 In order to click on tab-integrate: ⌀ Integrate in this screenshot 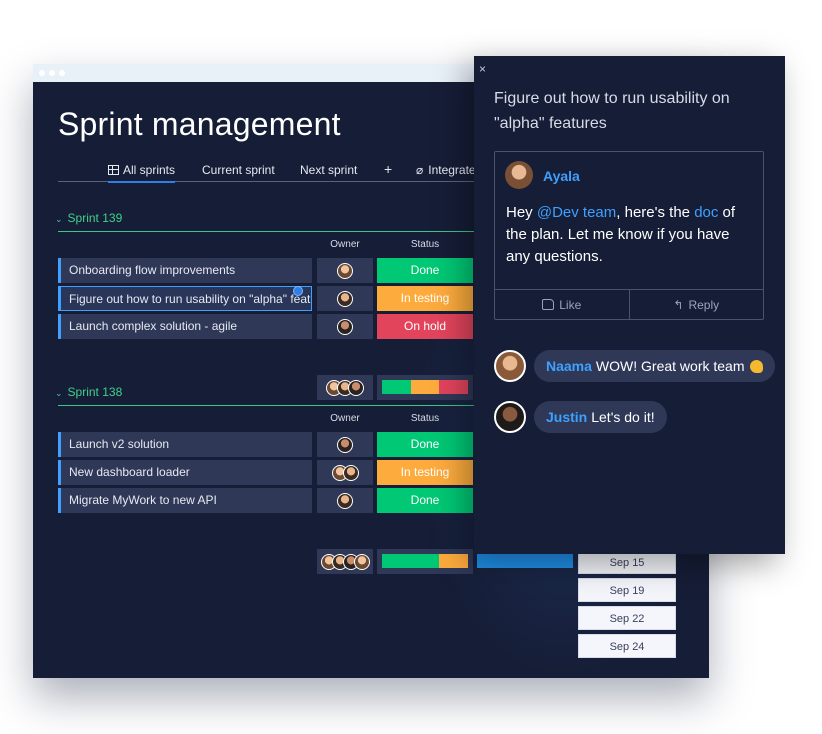, I will do `click(446, 170)`.